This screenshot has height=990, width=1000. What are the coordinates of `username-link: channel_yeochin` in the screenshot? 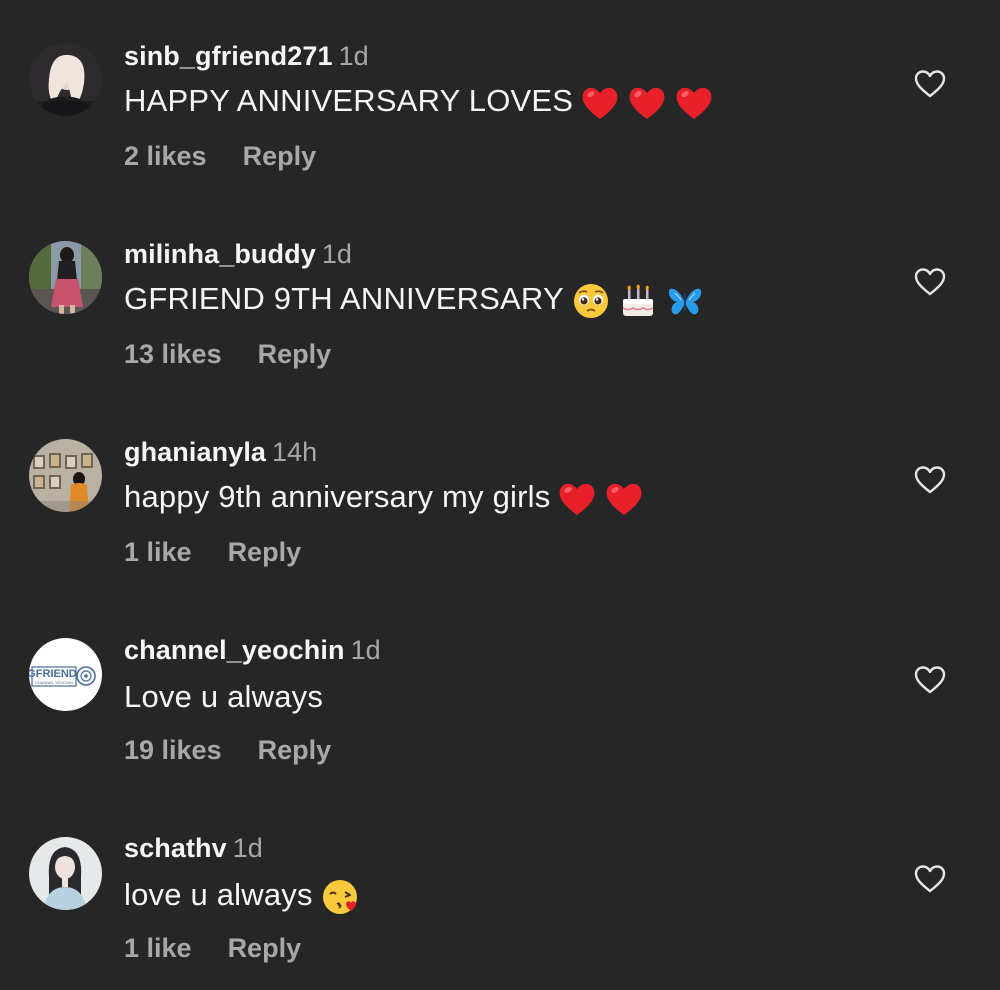 It's located at (234, 650).